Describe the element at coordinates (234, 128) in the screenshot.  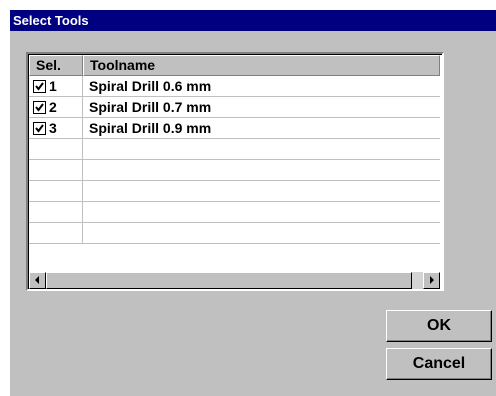
I see `table-row: 3 Spiral Drill 0.9 mm` at that location.